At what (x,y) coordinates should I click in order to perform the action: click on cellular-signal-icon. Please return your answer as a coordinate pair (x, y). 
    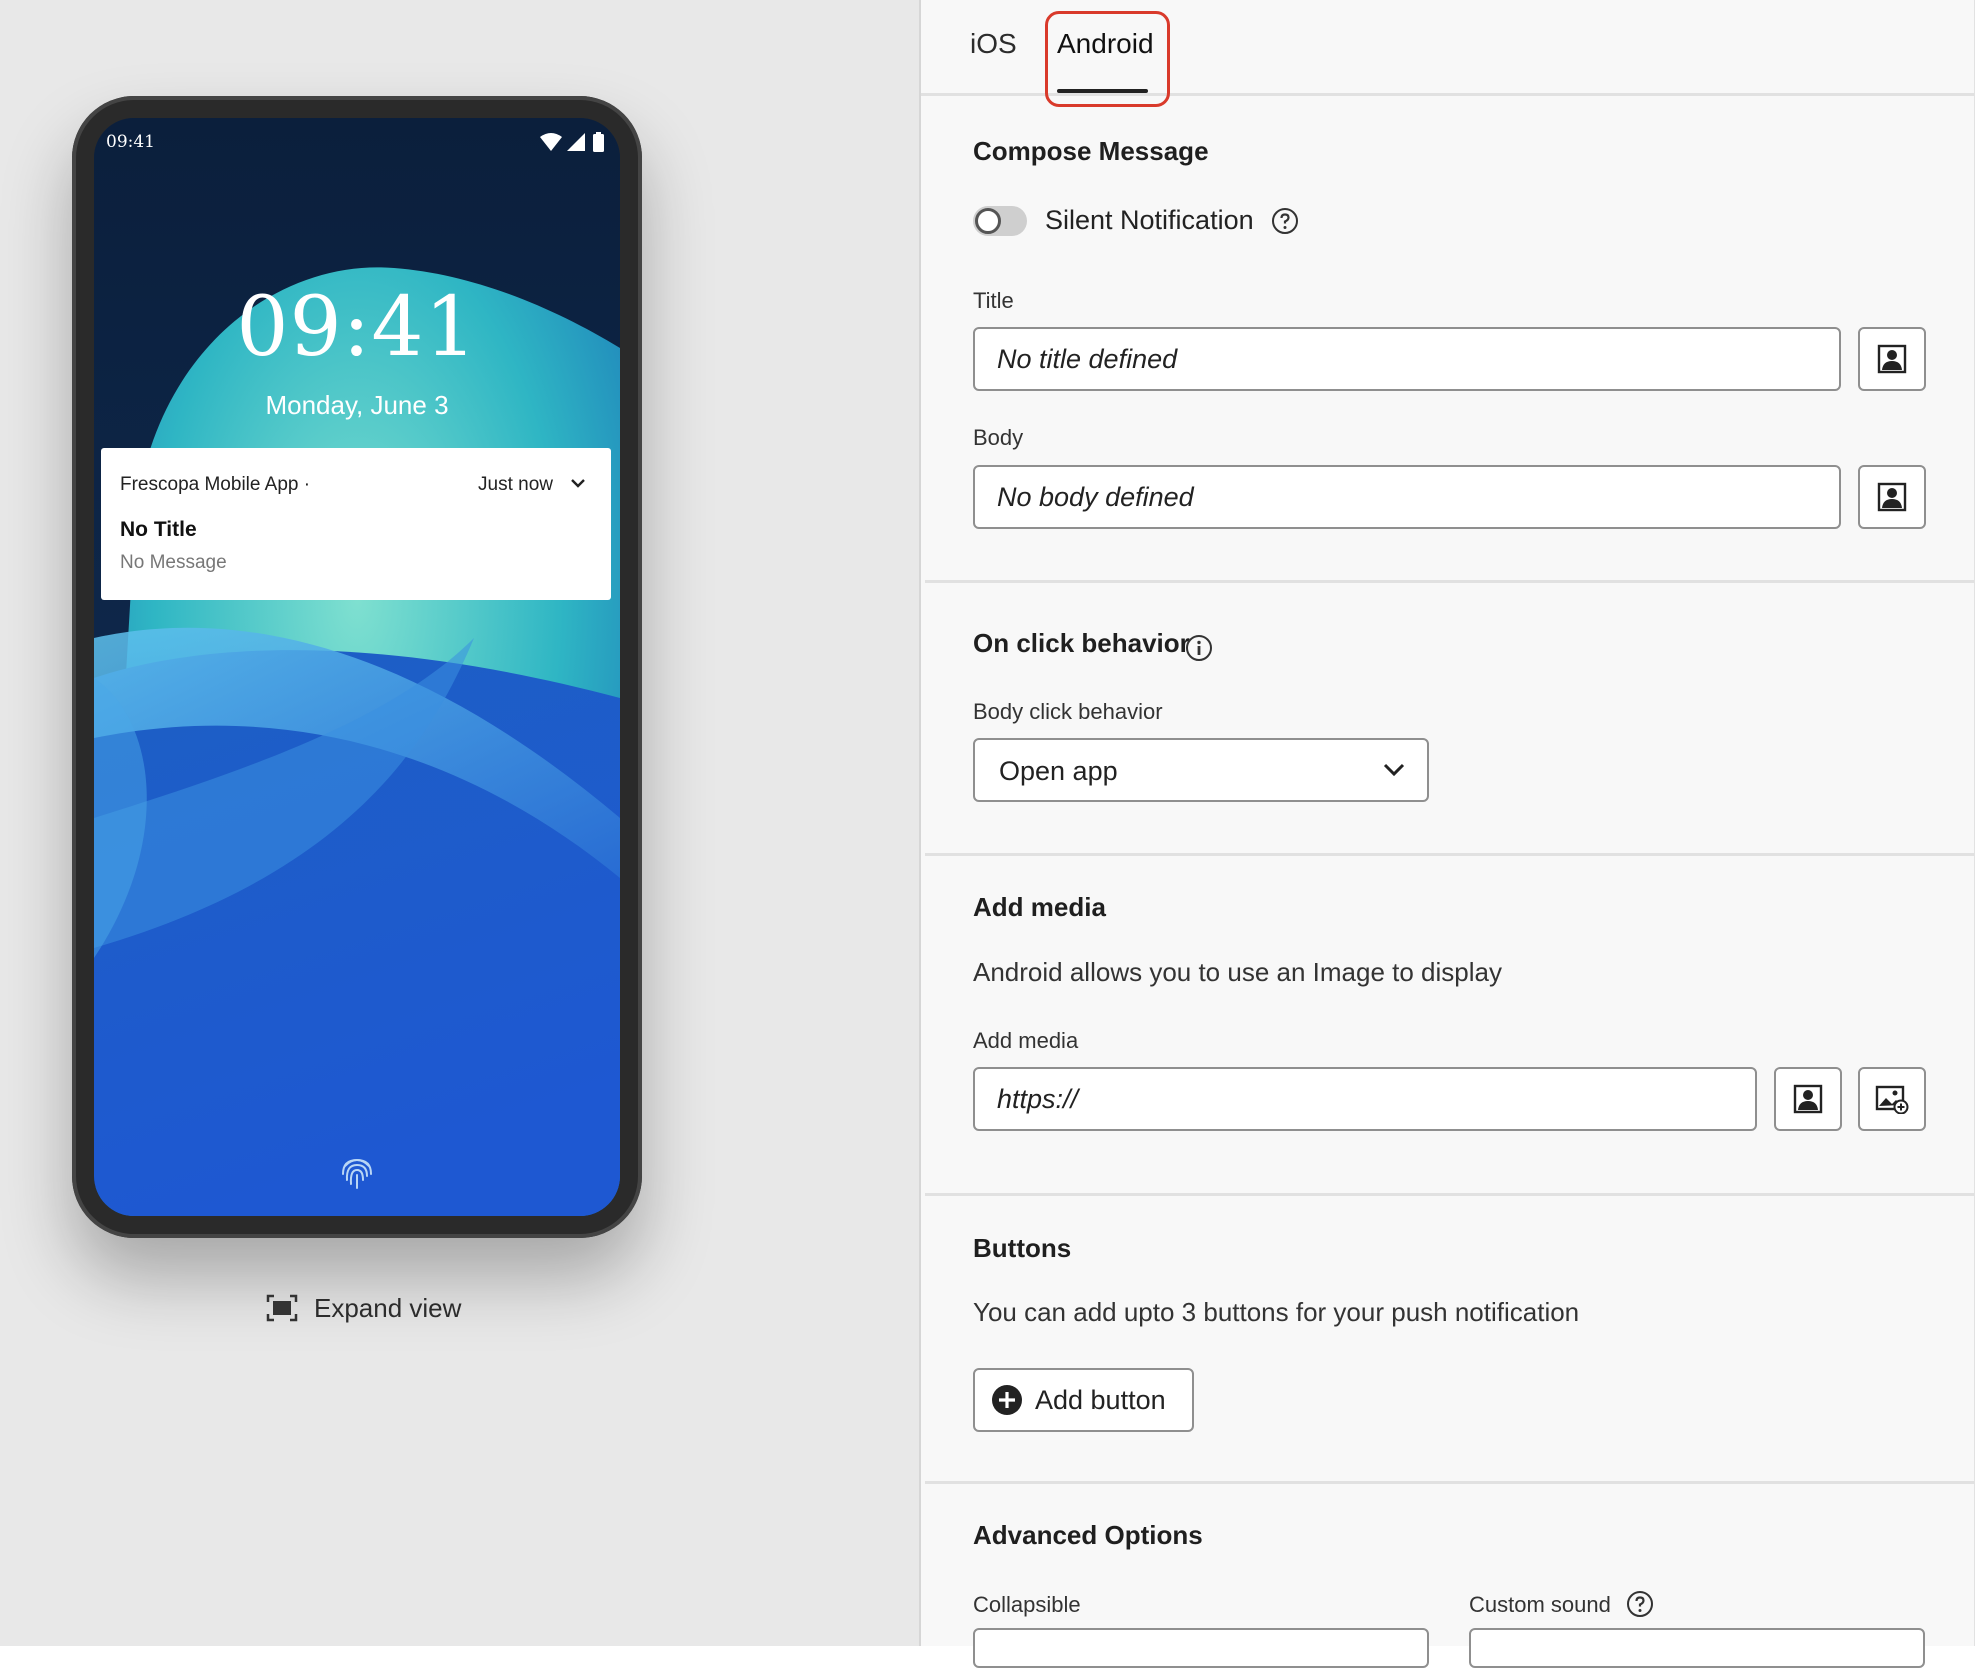
    Looking at the image, I should click on (575, 142).